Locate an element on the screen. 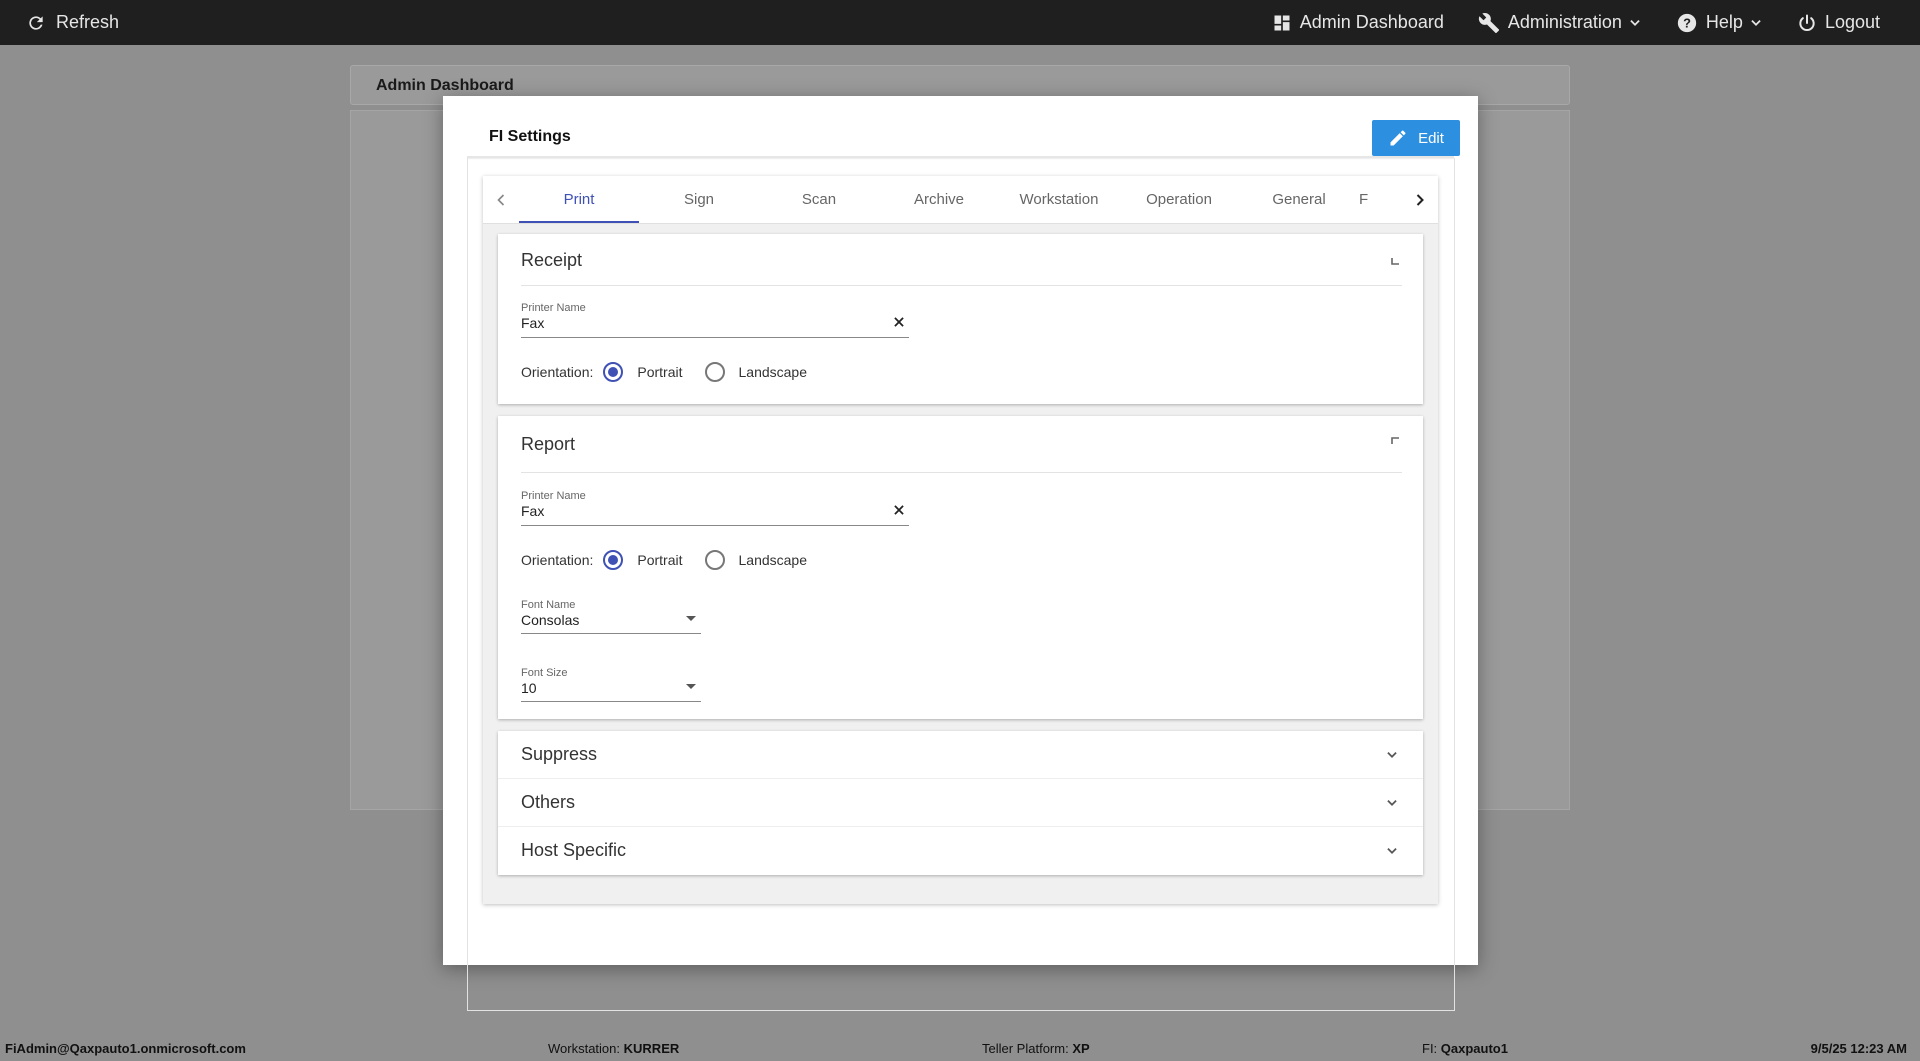 This screenshot has height=1061, width=1920. receipt-orientation-group: Orientation: Portrait Landscape is located at coordinates (669, 372).